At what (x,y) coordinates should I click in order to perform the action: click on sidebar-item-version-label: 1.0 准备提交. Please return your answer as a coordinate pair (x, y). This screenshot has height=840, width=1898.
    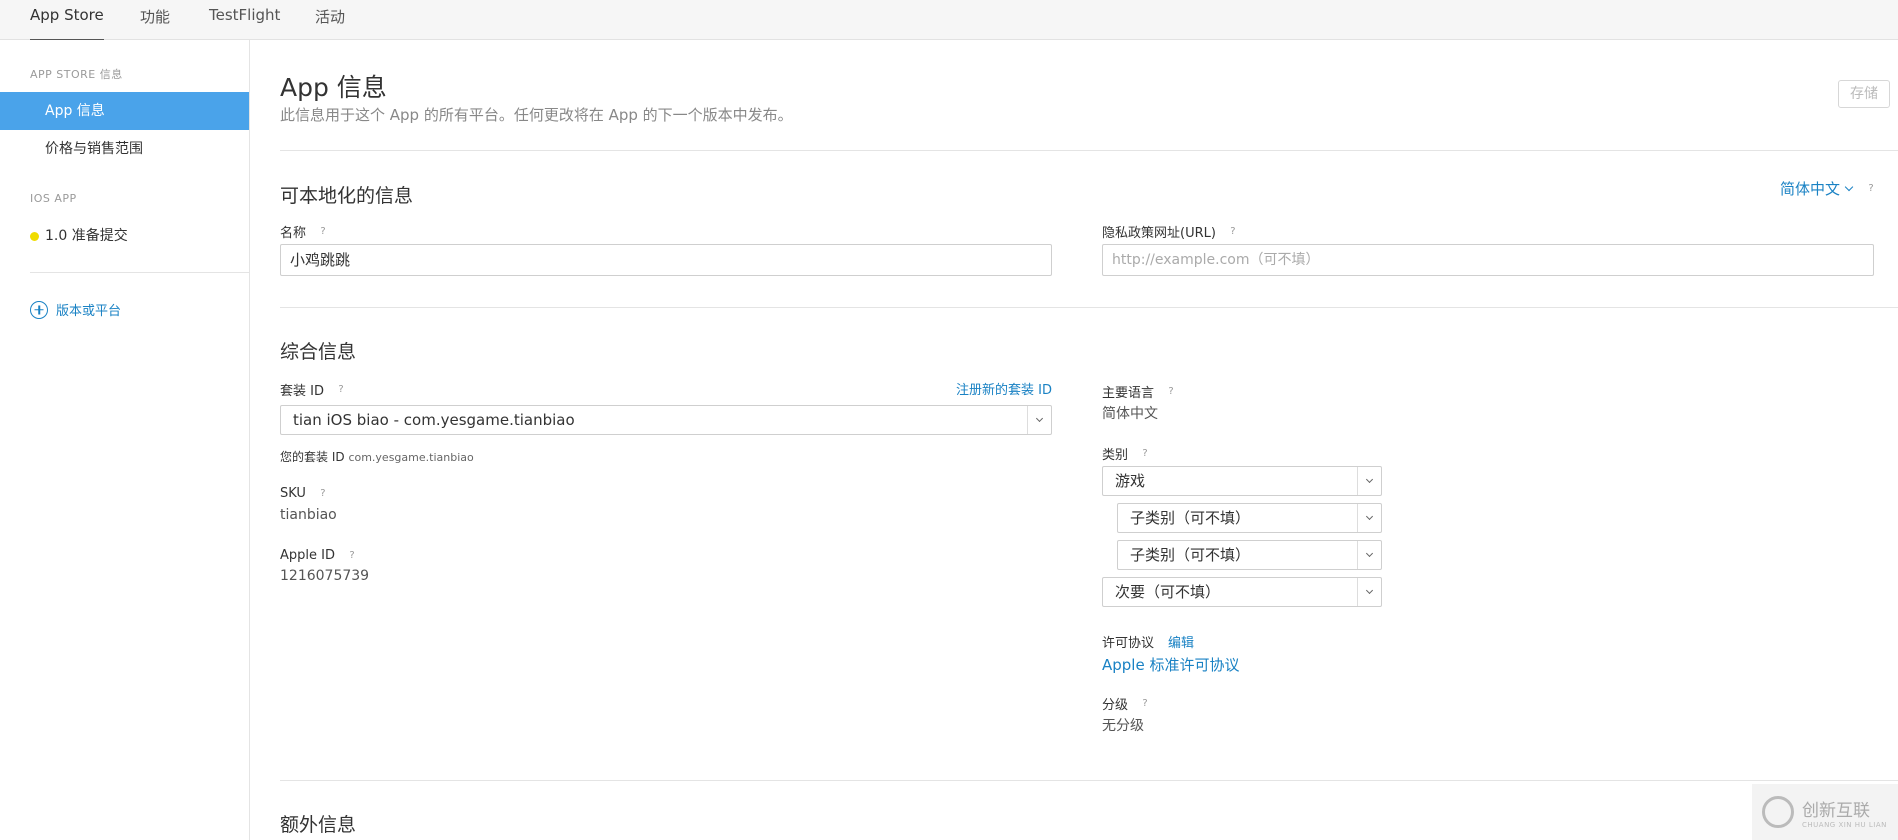
    Looking at the image, I should click on (86, 236).